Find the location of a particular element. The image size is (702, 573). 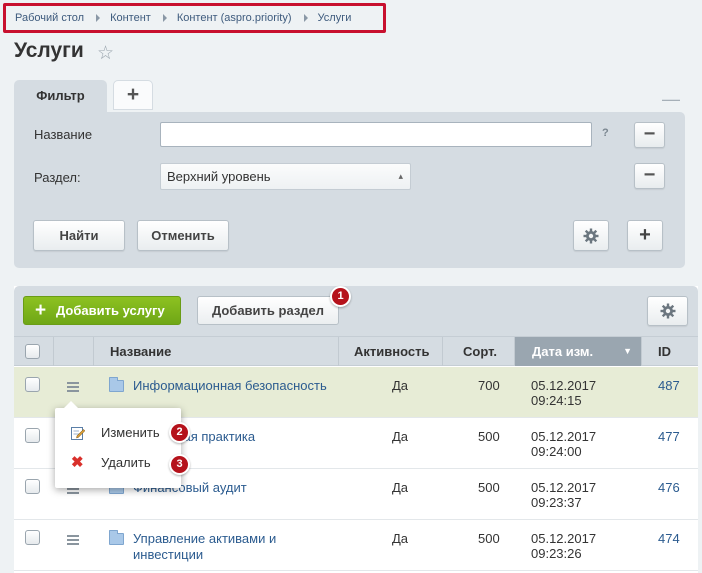

remove-section-field-button: − is located at coordinates (649, 176).